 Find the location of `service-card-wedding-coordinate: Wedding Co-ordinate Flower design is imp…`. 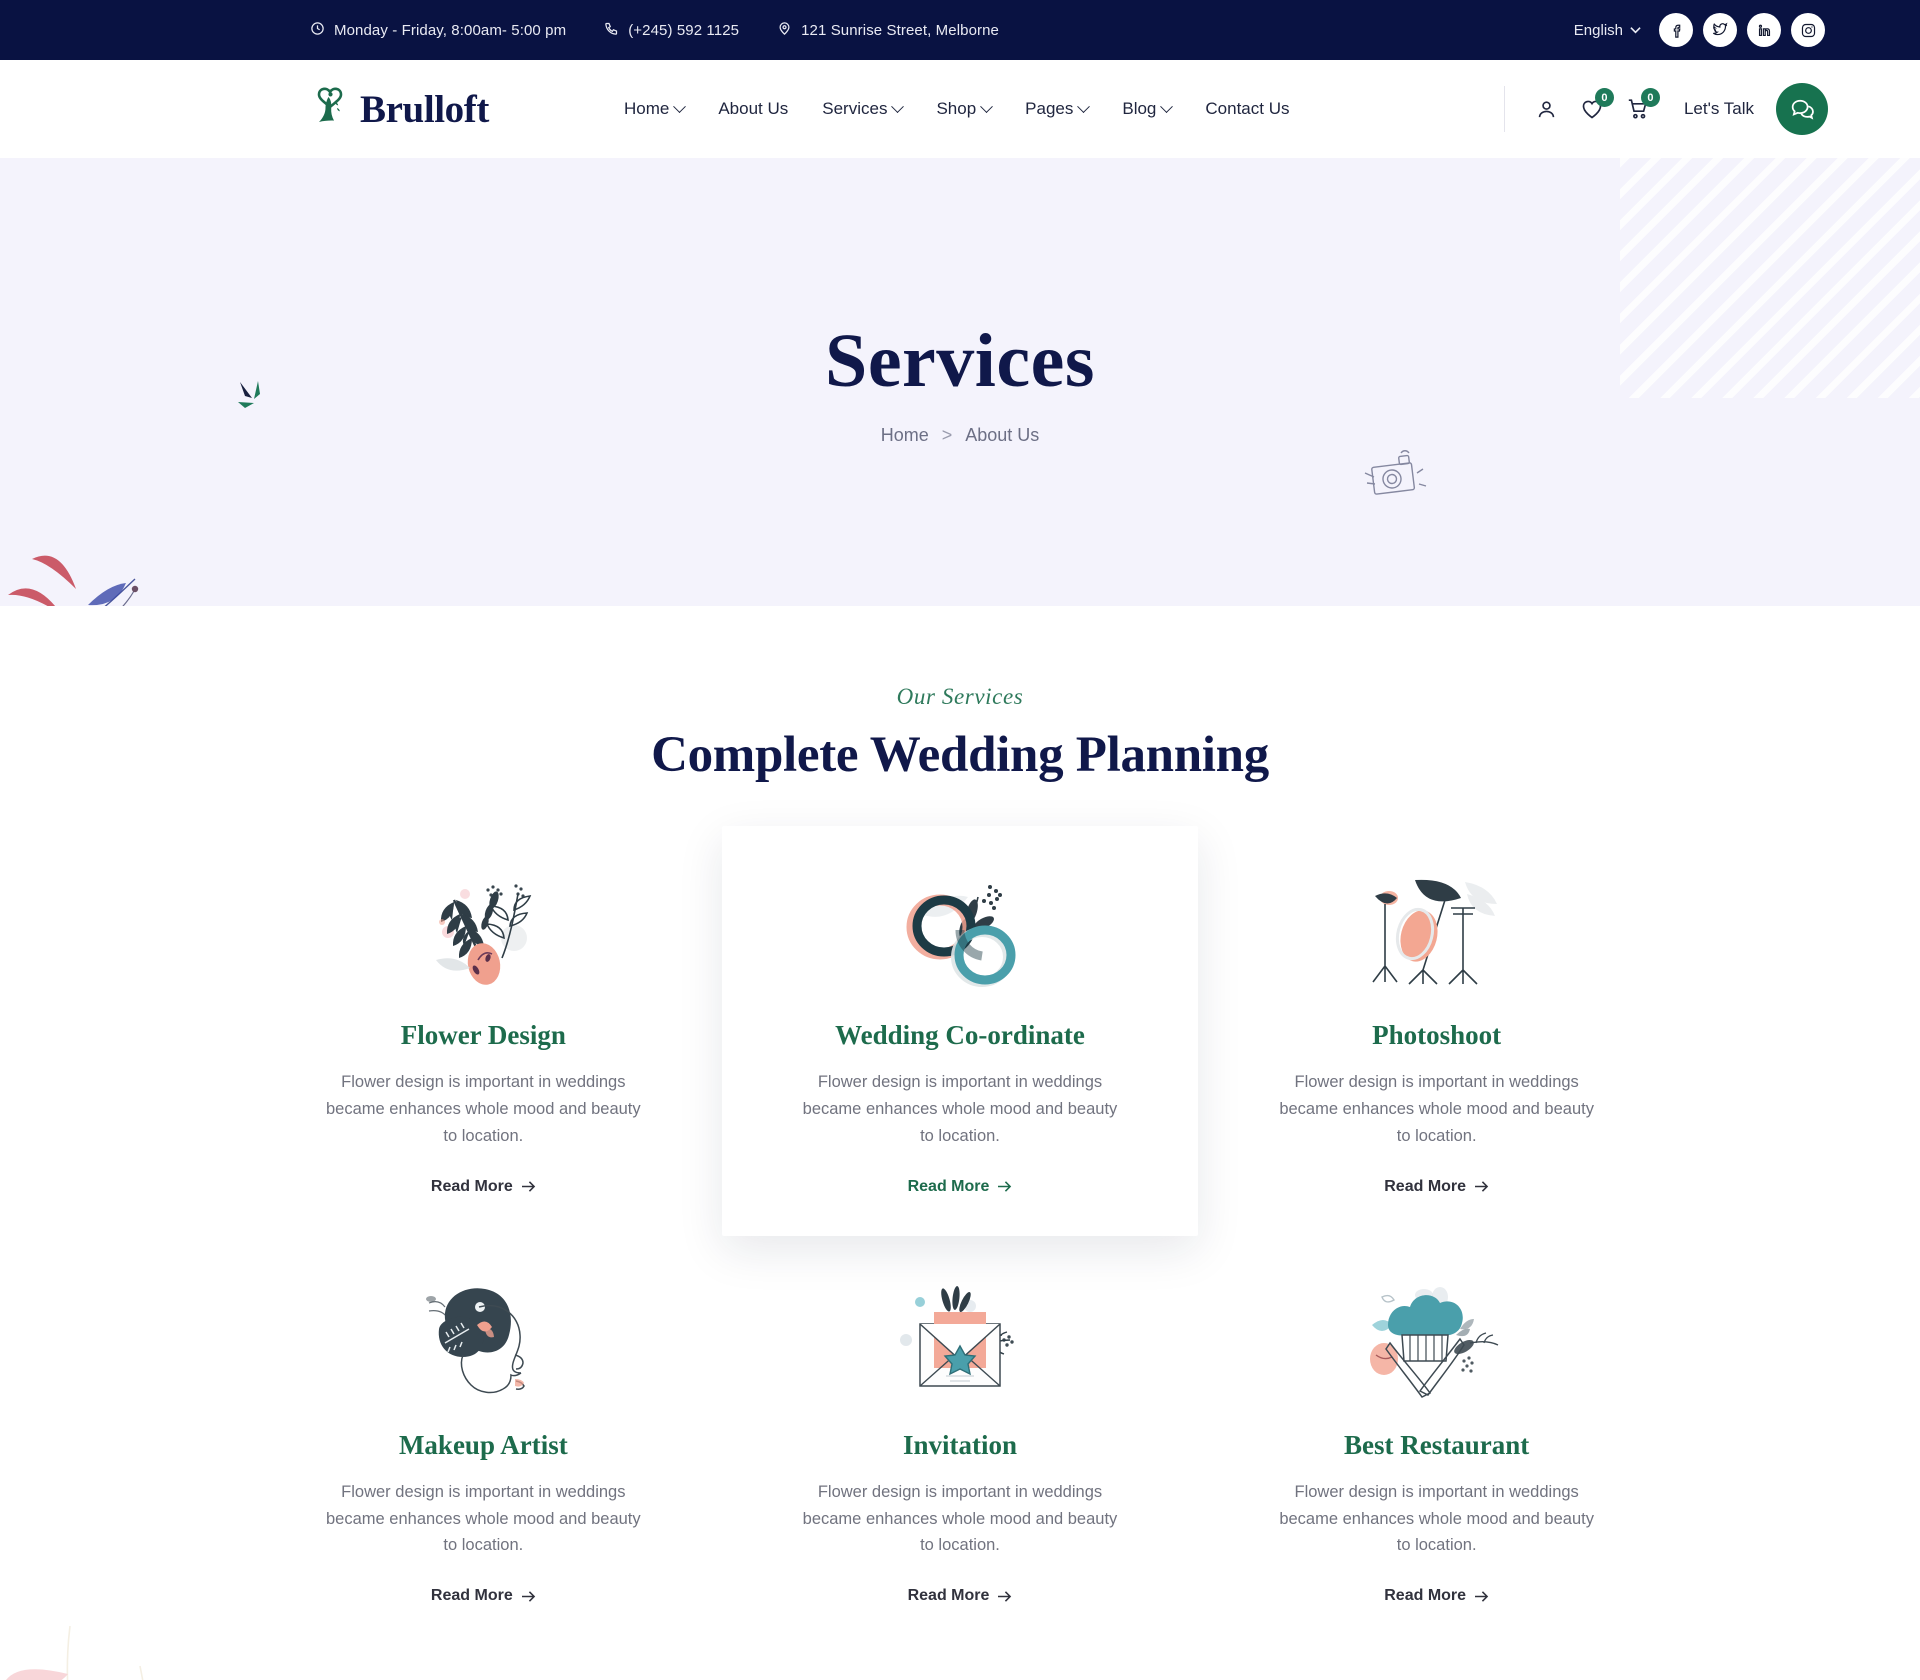

service-card-wedding-coordinate: Wedding Co-ordinate Flower design is imp… is located at coordinates (960, 1031).